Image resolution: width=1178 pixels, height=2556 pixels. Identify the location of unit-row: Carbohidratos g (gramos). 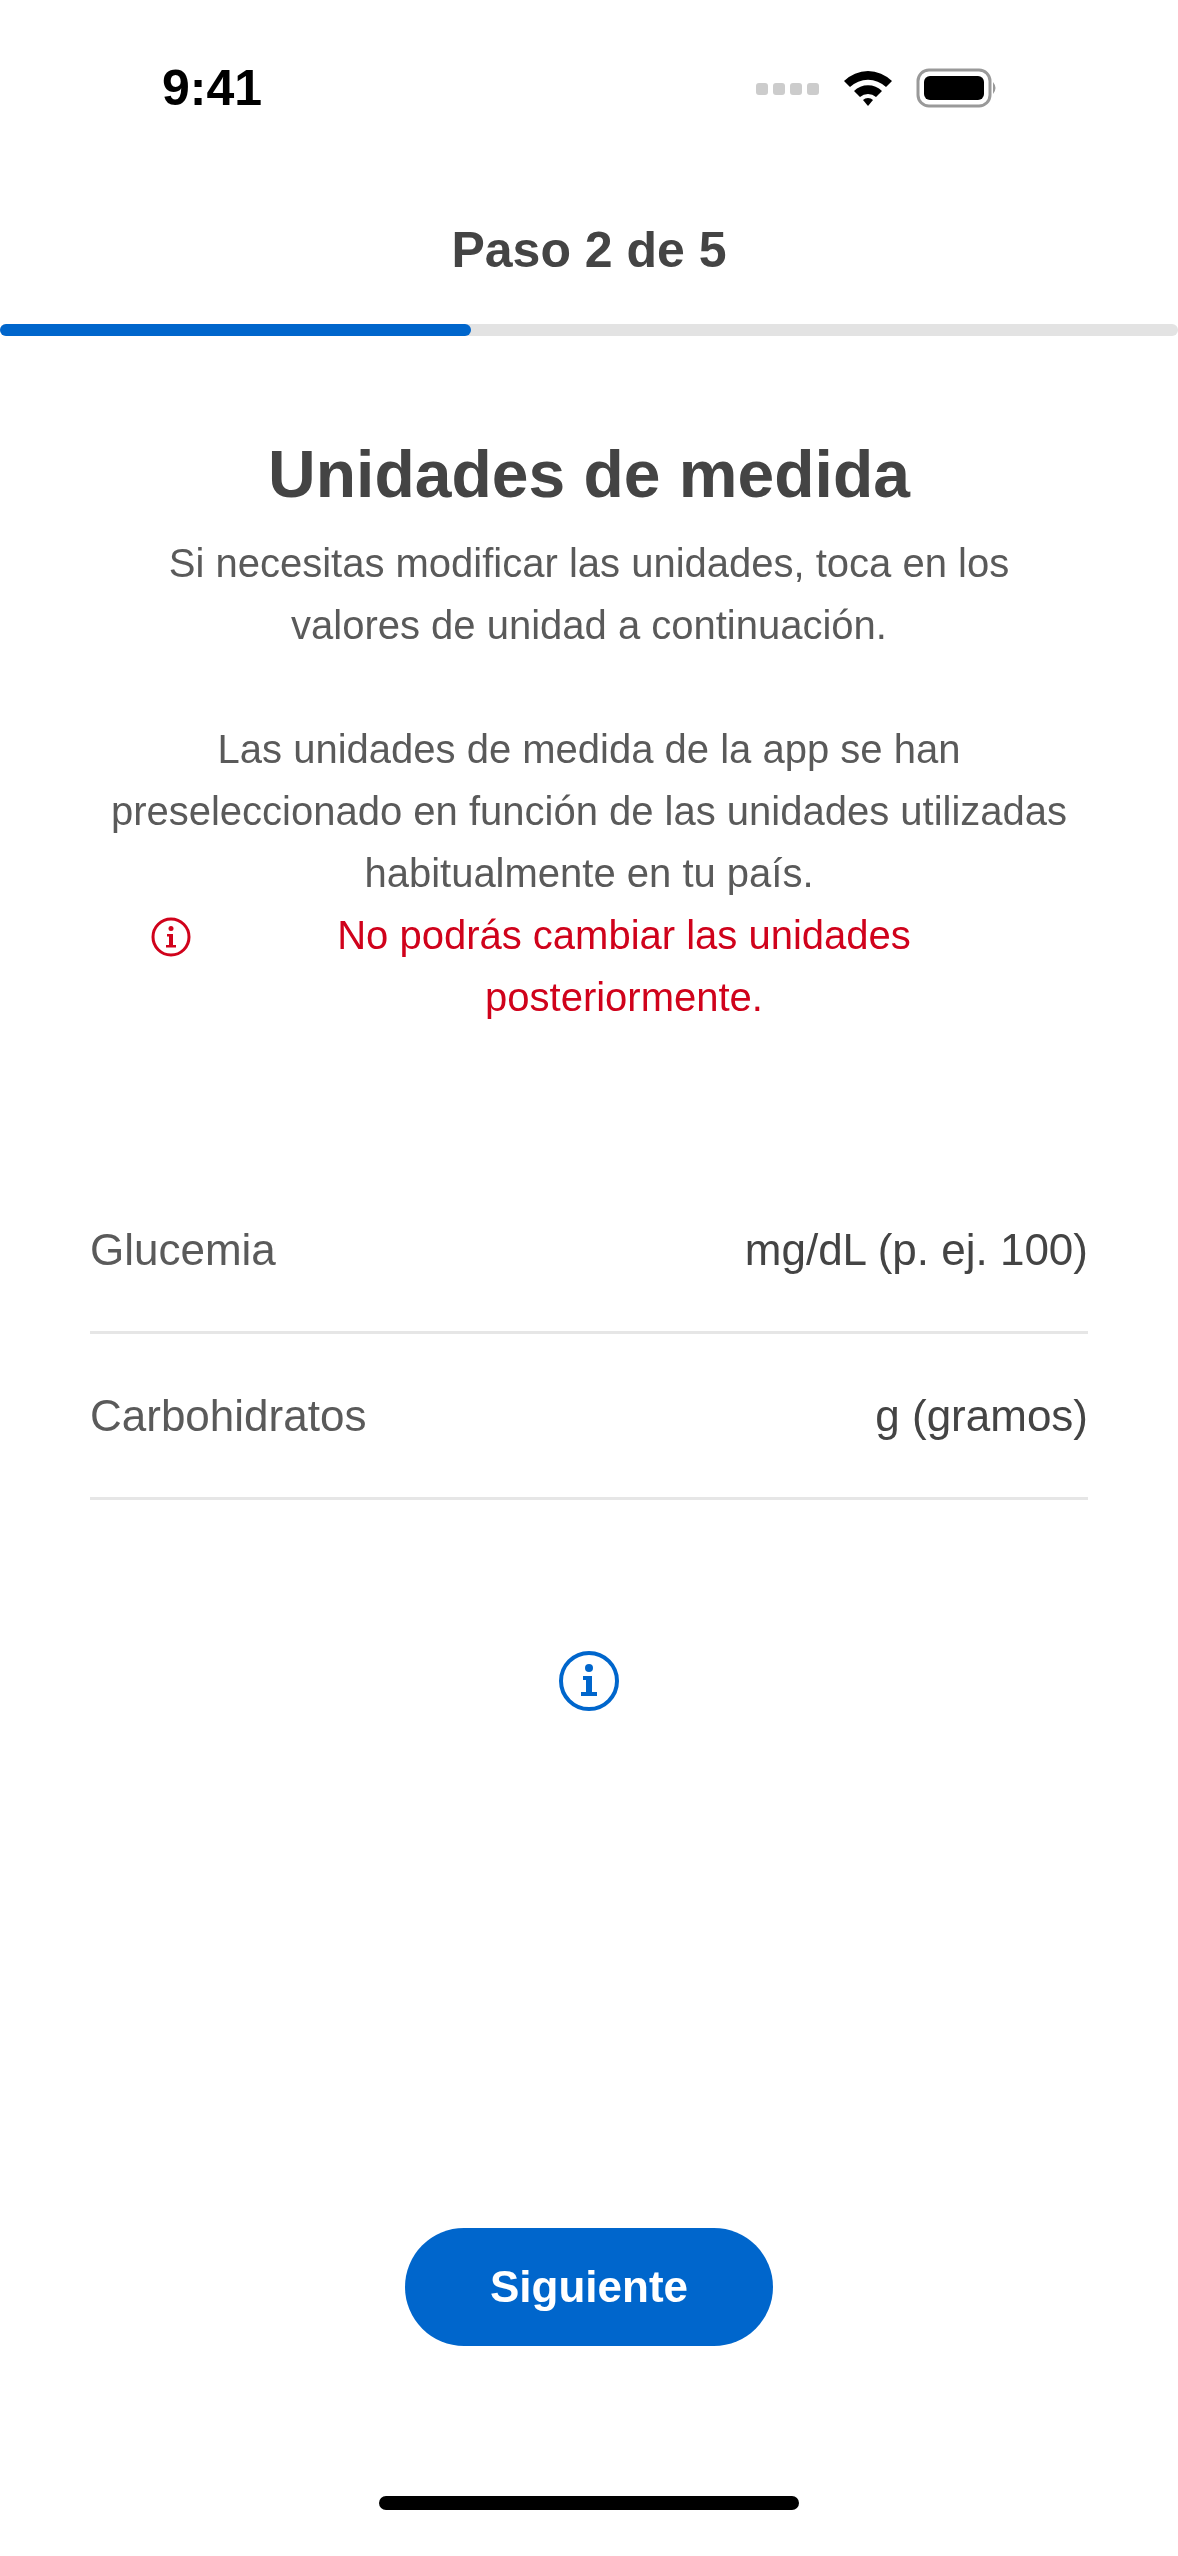
(589, 1417).